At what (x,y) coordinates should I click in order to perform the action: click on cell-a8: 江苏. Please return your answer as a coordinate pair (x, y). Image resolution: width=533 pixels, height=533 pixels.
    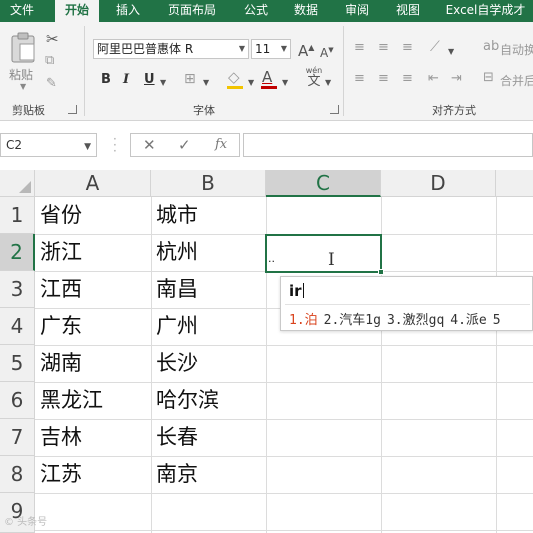
    Looking at the image, I should click on (93, 474).